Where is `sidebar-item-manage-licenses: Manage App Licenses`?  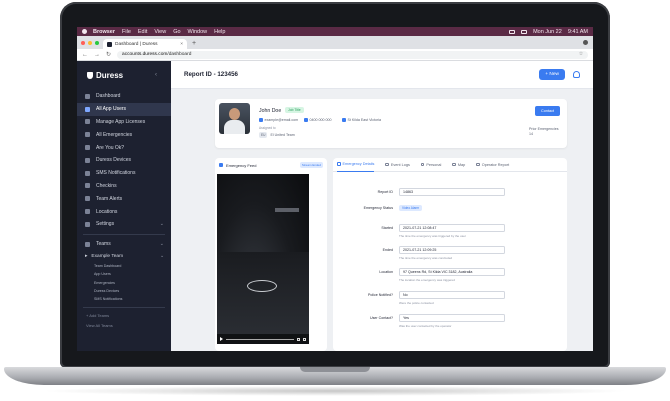
sidebar-item-manage-licenses: Manage App Licenses is located at coordinates (124, 122).